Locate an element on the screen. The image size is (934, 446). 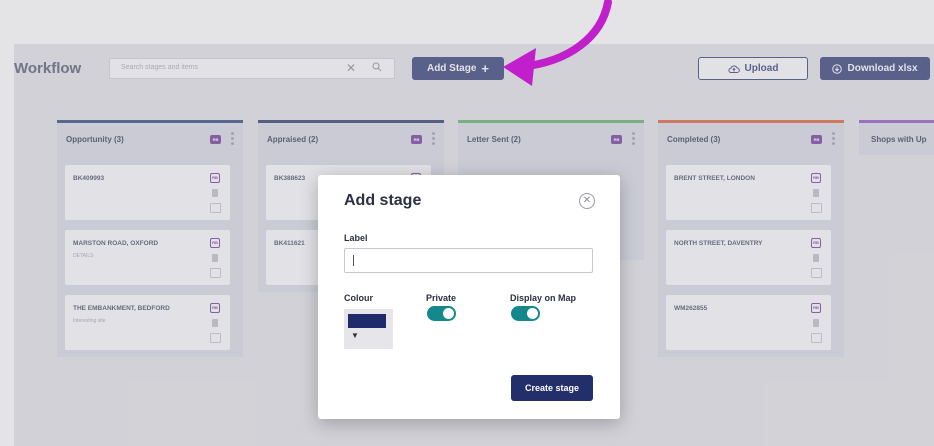
colour-label: Colour is located at coordinates (358, 298).